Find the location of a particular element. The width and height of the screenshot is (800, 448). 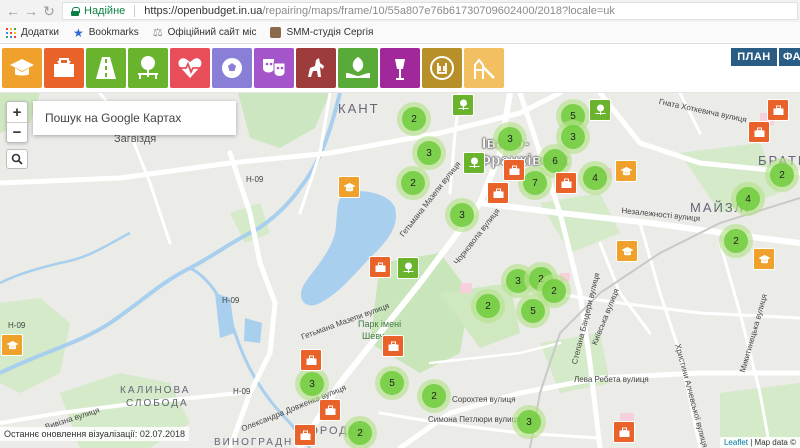

category-health is located at coordinates (190, 68).